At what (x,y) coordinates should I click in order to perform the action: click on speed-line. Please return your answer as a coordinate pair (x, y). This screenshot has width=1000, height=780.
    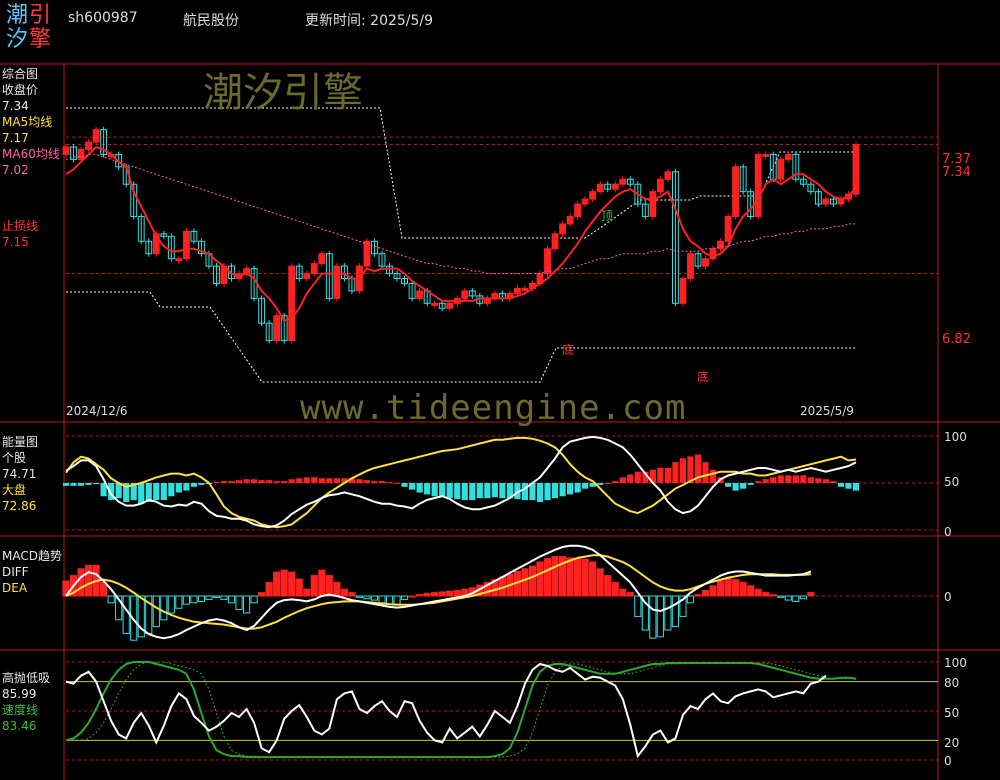
    Looking at the image, I should click on (461, 710).